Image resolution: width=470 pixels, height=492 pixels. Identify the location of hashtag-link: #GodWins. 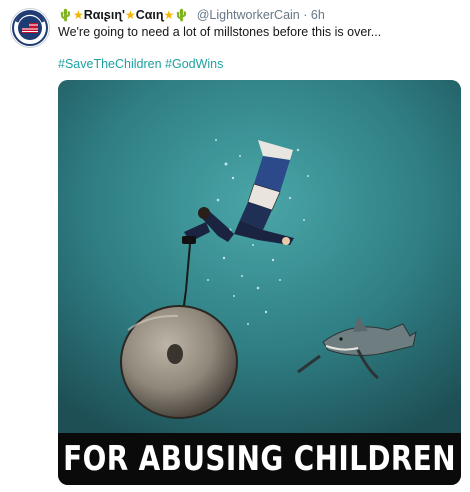
(194, 64).